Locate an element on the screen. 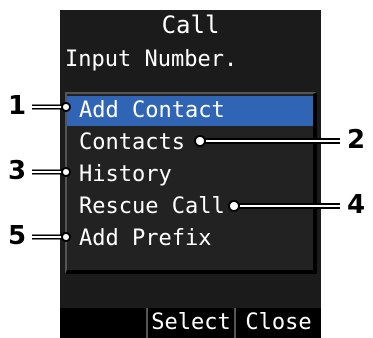  callout-5: 5 is located at coordinates (17, 236).